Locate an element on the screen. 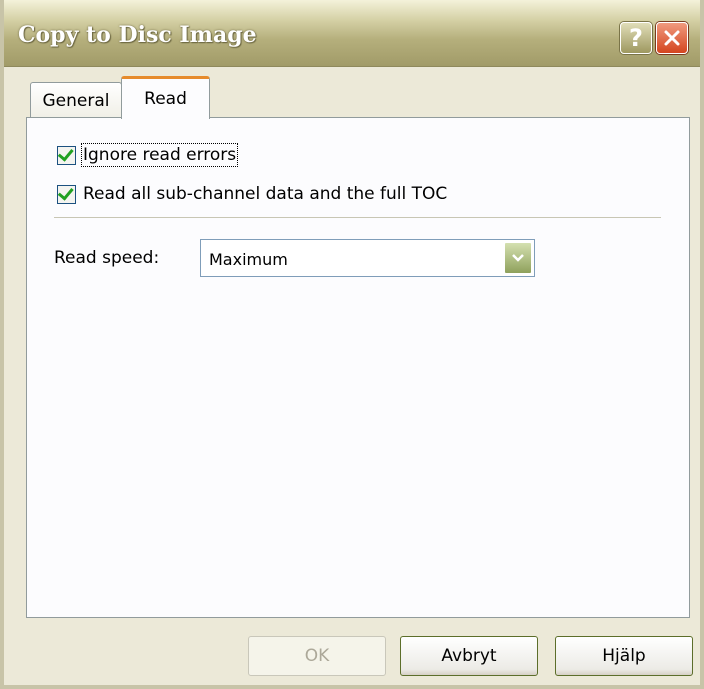  question-mark-icon: ? is located at coordinates (636, 38).